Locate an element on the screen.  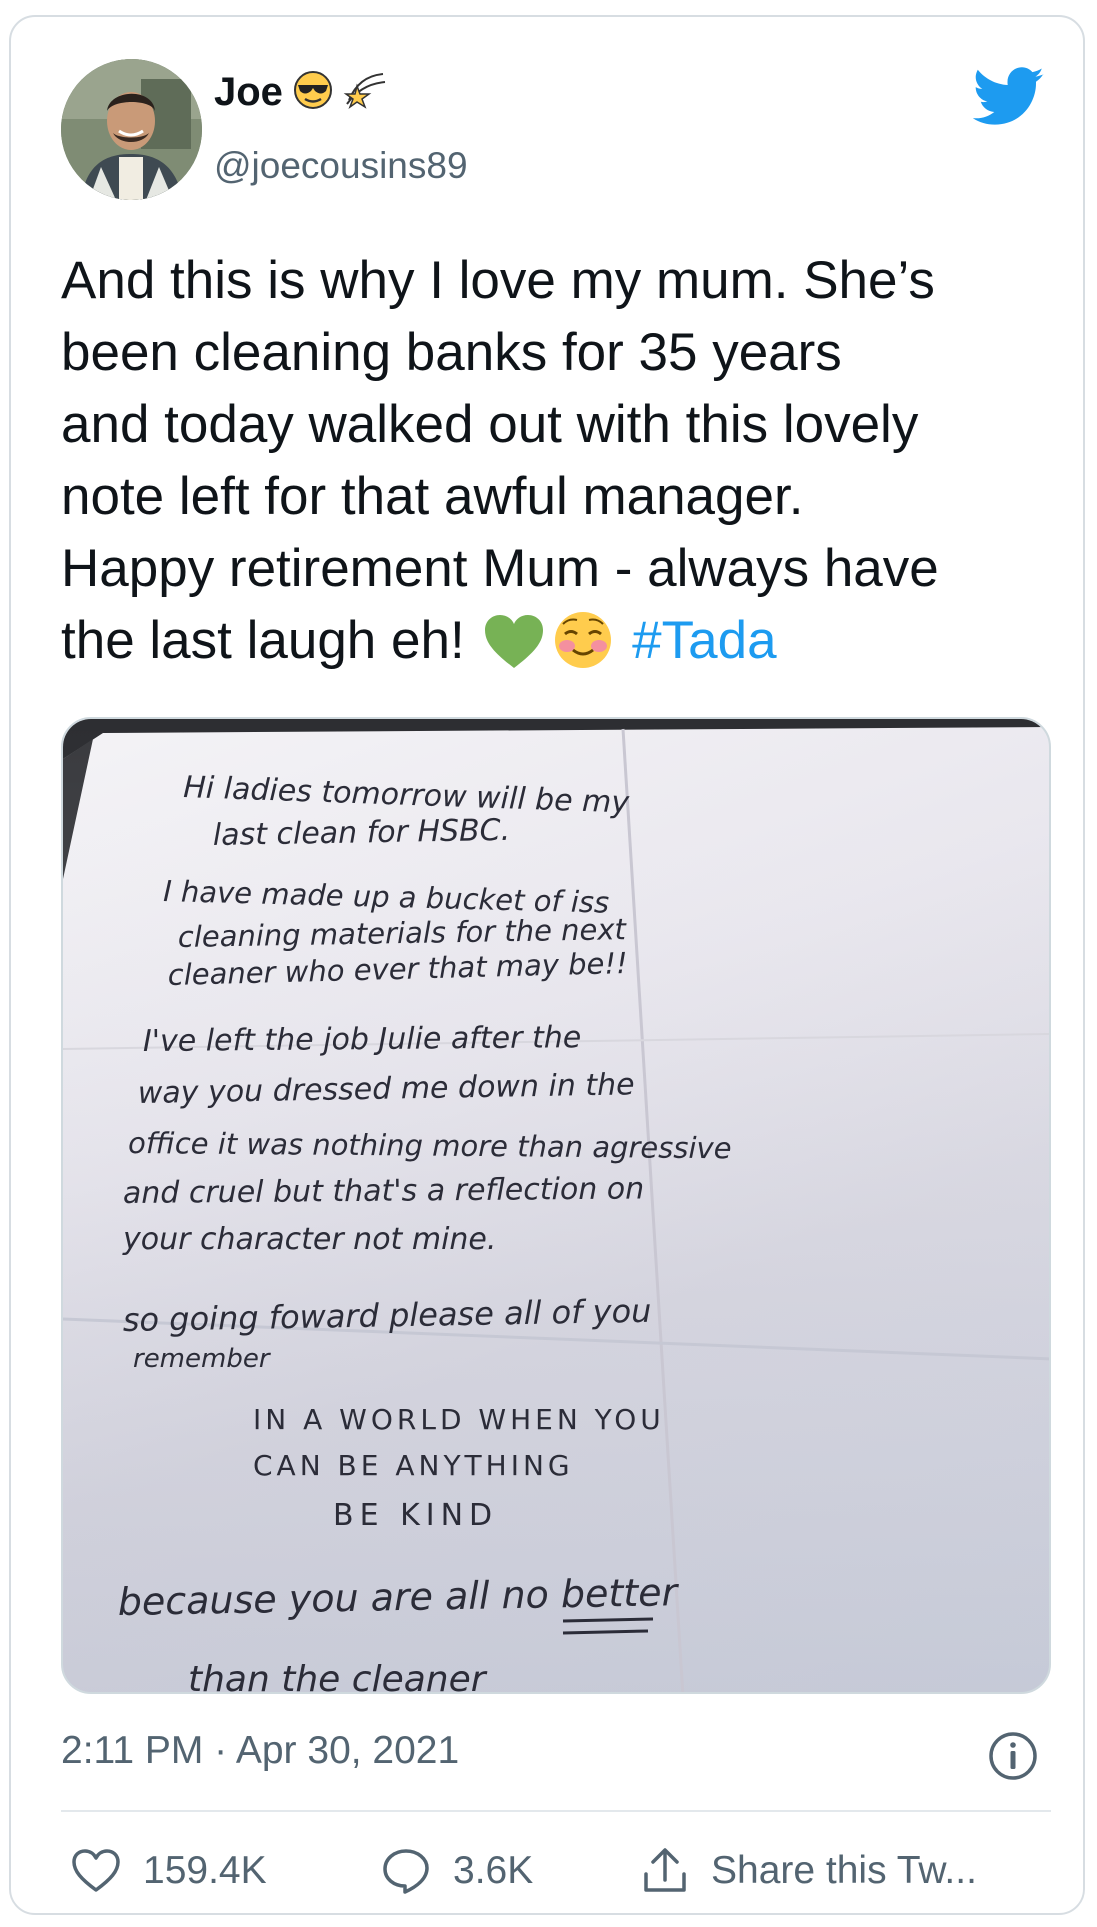
note-line: CAN BE ANYTHING is located at coordinates (413, 1465).